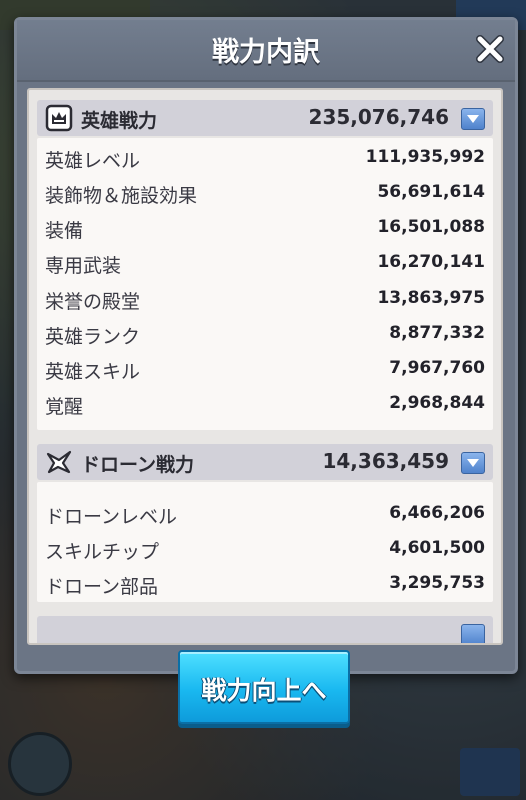  What do you see at coordinates (93, 302) in the screenshot?
I see `row-label: 栄誉の殿堂` at bounding box center [93, 302].